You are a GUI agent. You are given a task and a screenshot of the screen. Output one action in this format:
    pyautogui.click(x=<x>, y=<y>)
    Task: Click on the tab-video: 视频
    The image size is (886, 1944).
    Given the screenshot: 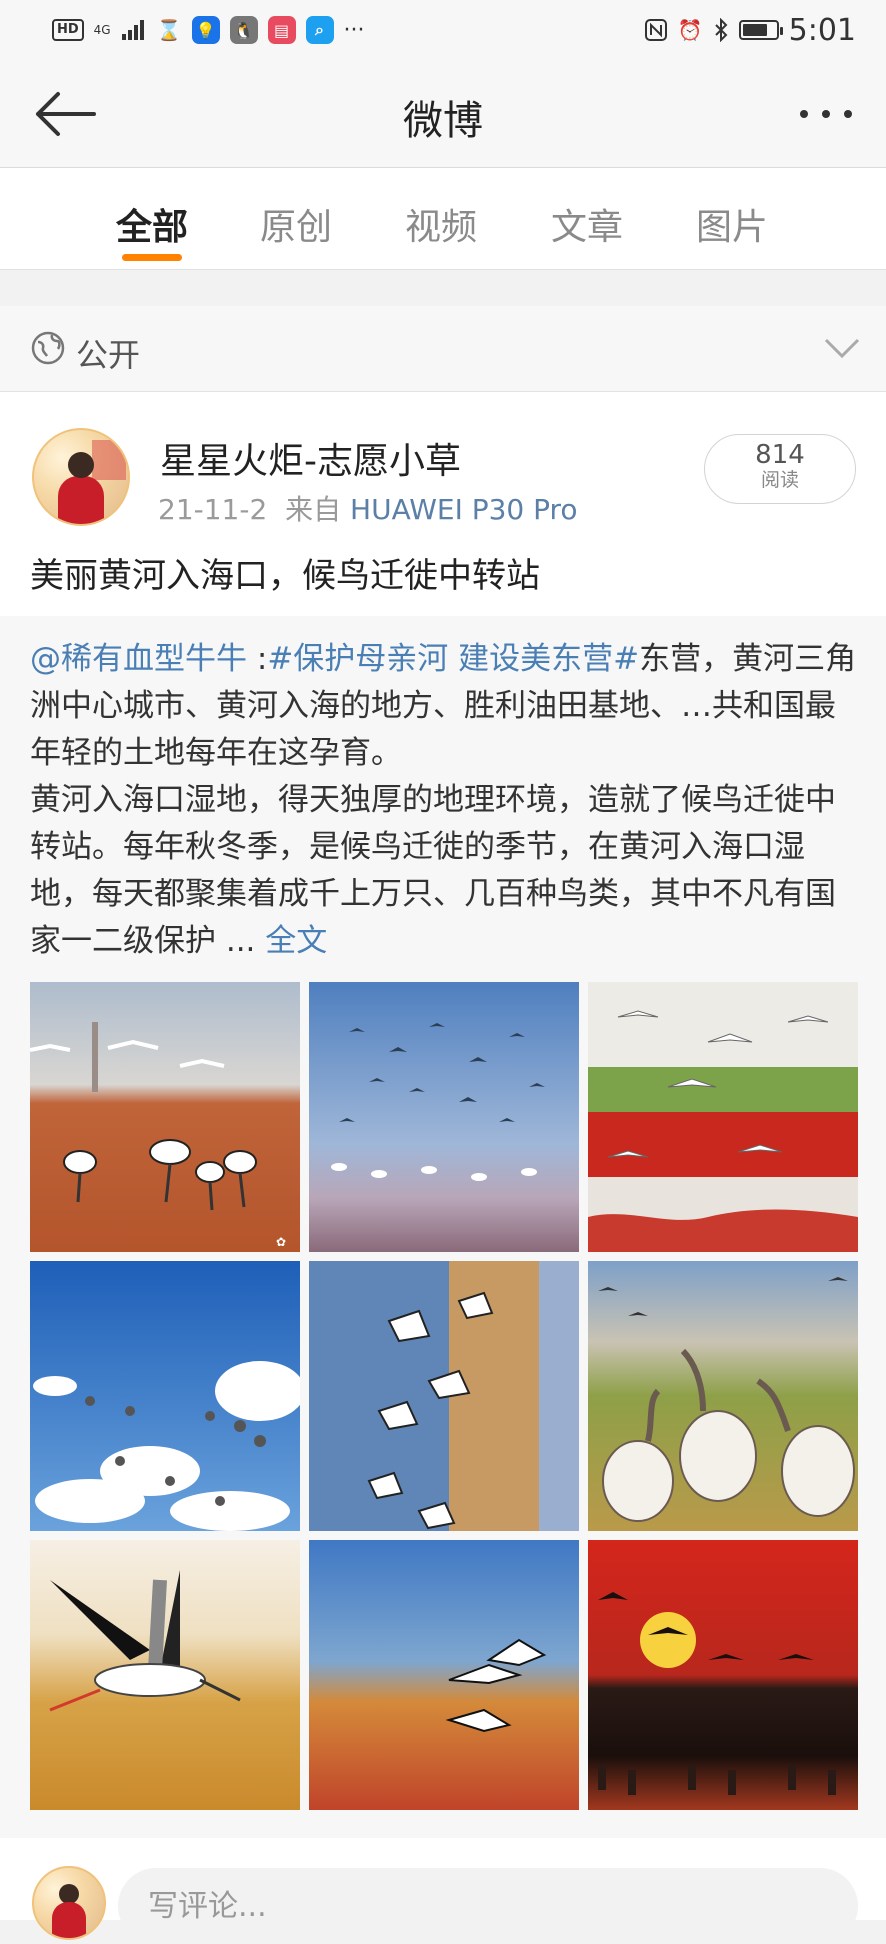 What is the action you would take?
    pyautogui.click(x=441, y=224)
    